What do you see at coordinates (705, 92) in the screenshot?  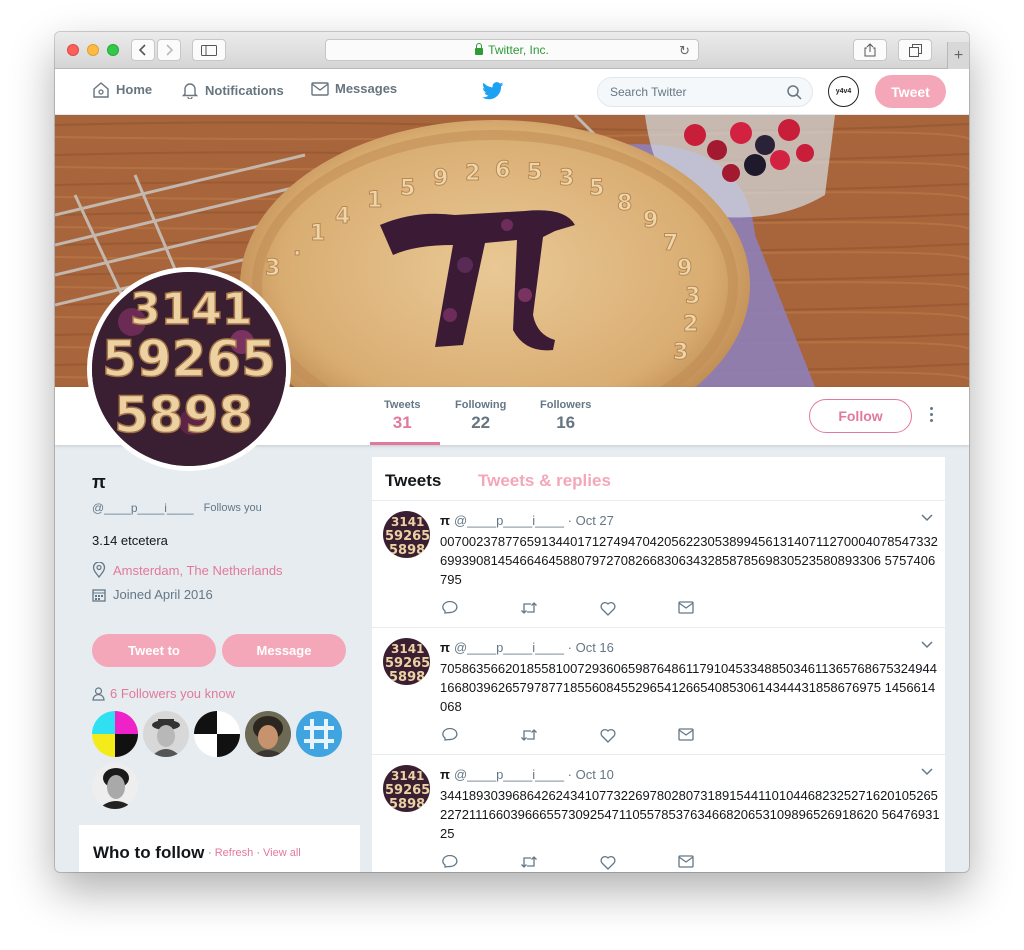 I see `search-input: Search Twitter` at bounding box center [705, 92].